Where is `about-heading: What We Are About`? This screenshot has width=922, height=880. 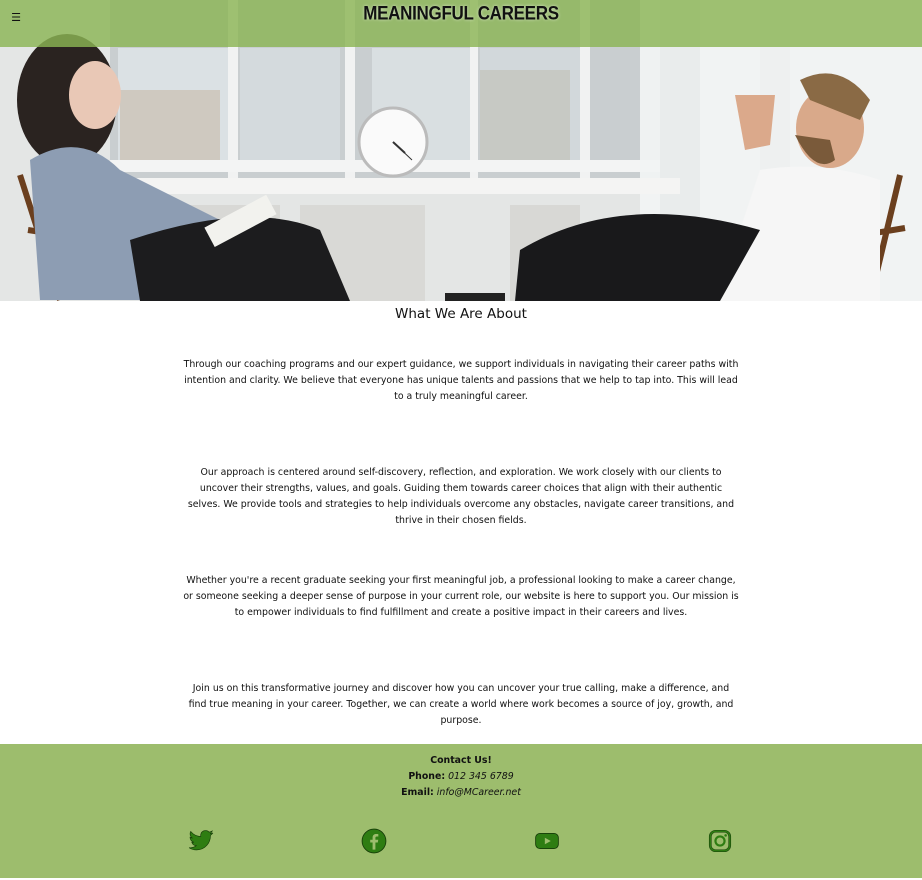
about-heading: What We Are About is located at coordinates (461, 314).